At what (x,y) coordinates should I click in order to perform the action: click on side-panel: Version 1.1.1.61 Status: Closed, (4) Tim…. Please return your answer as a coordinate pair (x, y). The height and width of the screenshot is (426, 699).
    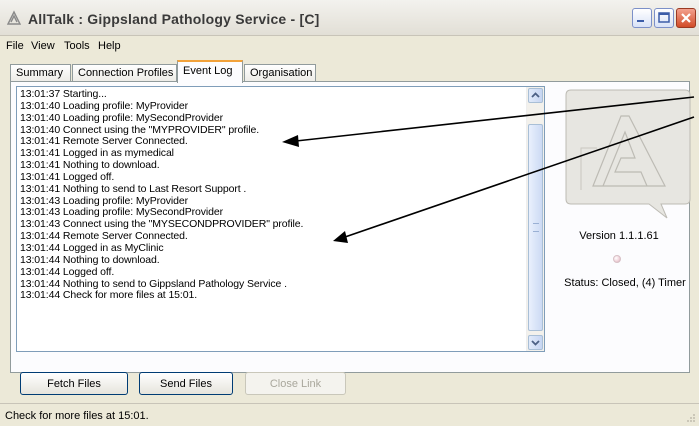
    Looking at the image, I should click on (620, 227).